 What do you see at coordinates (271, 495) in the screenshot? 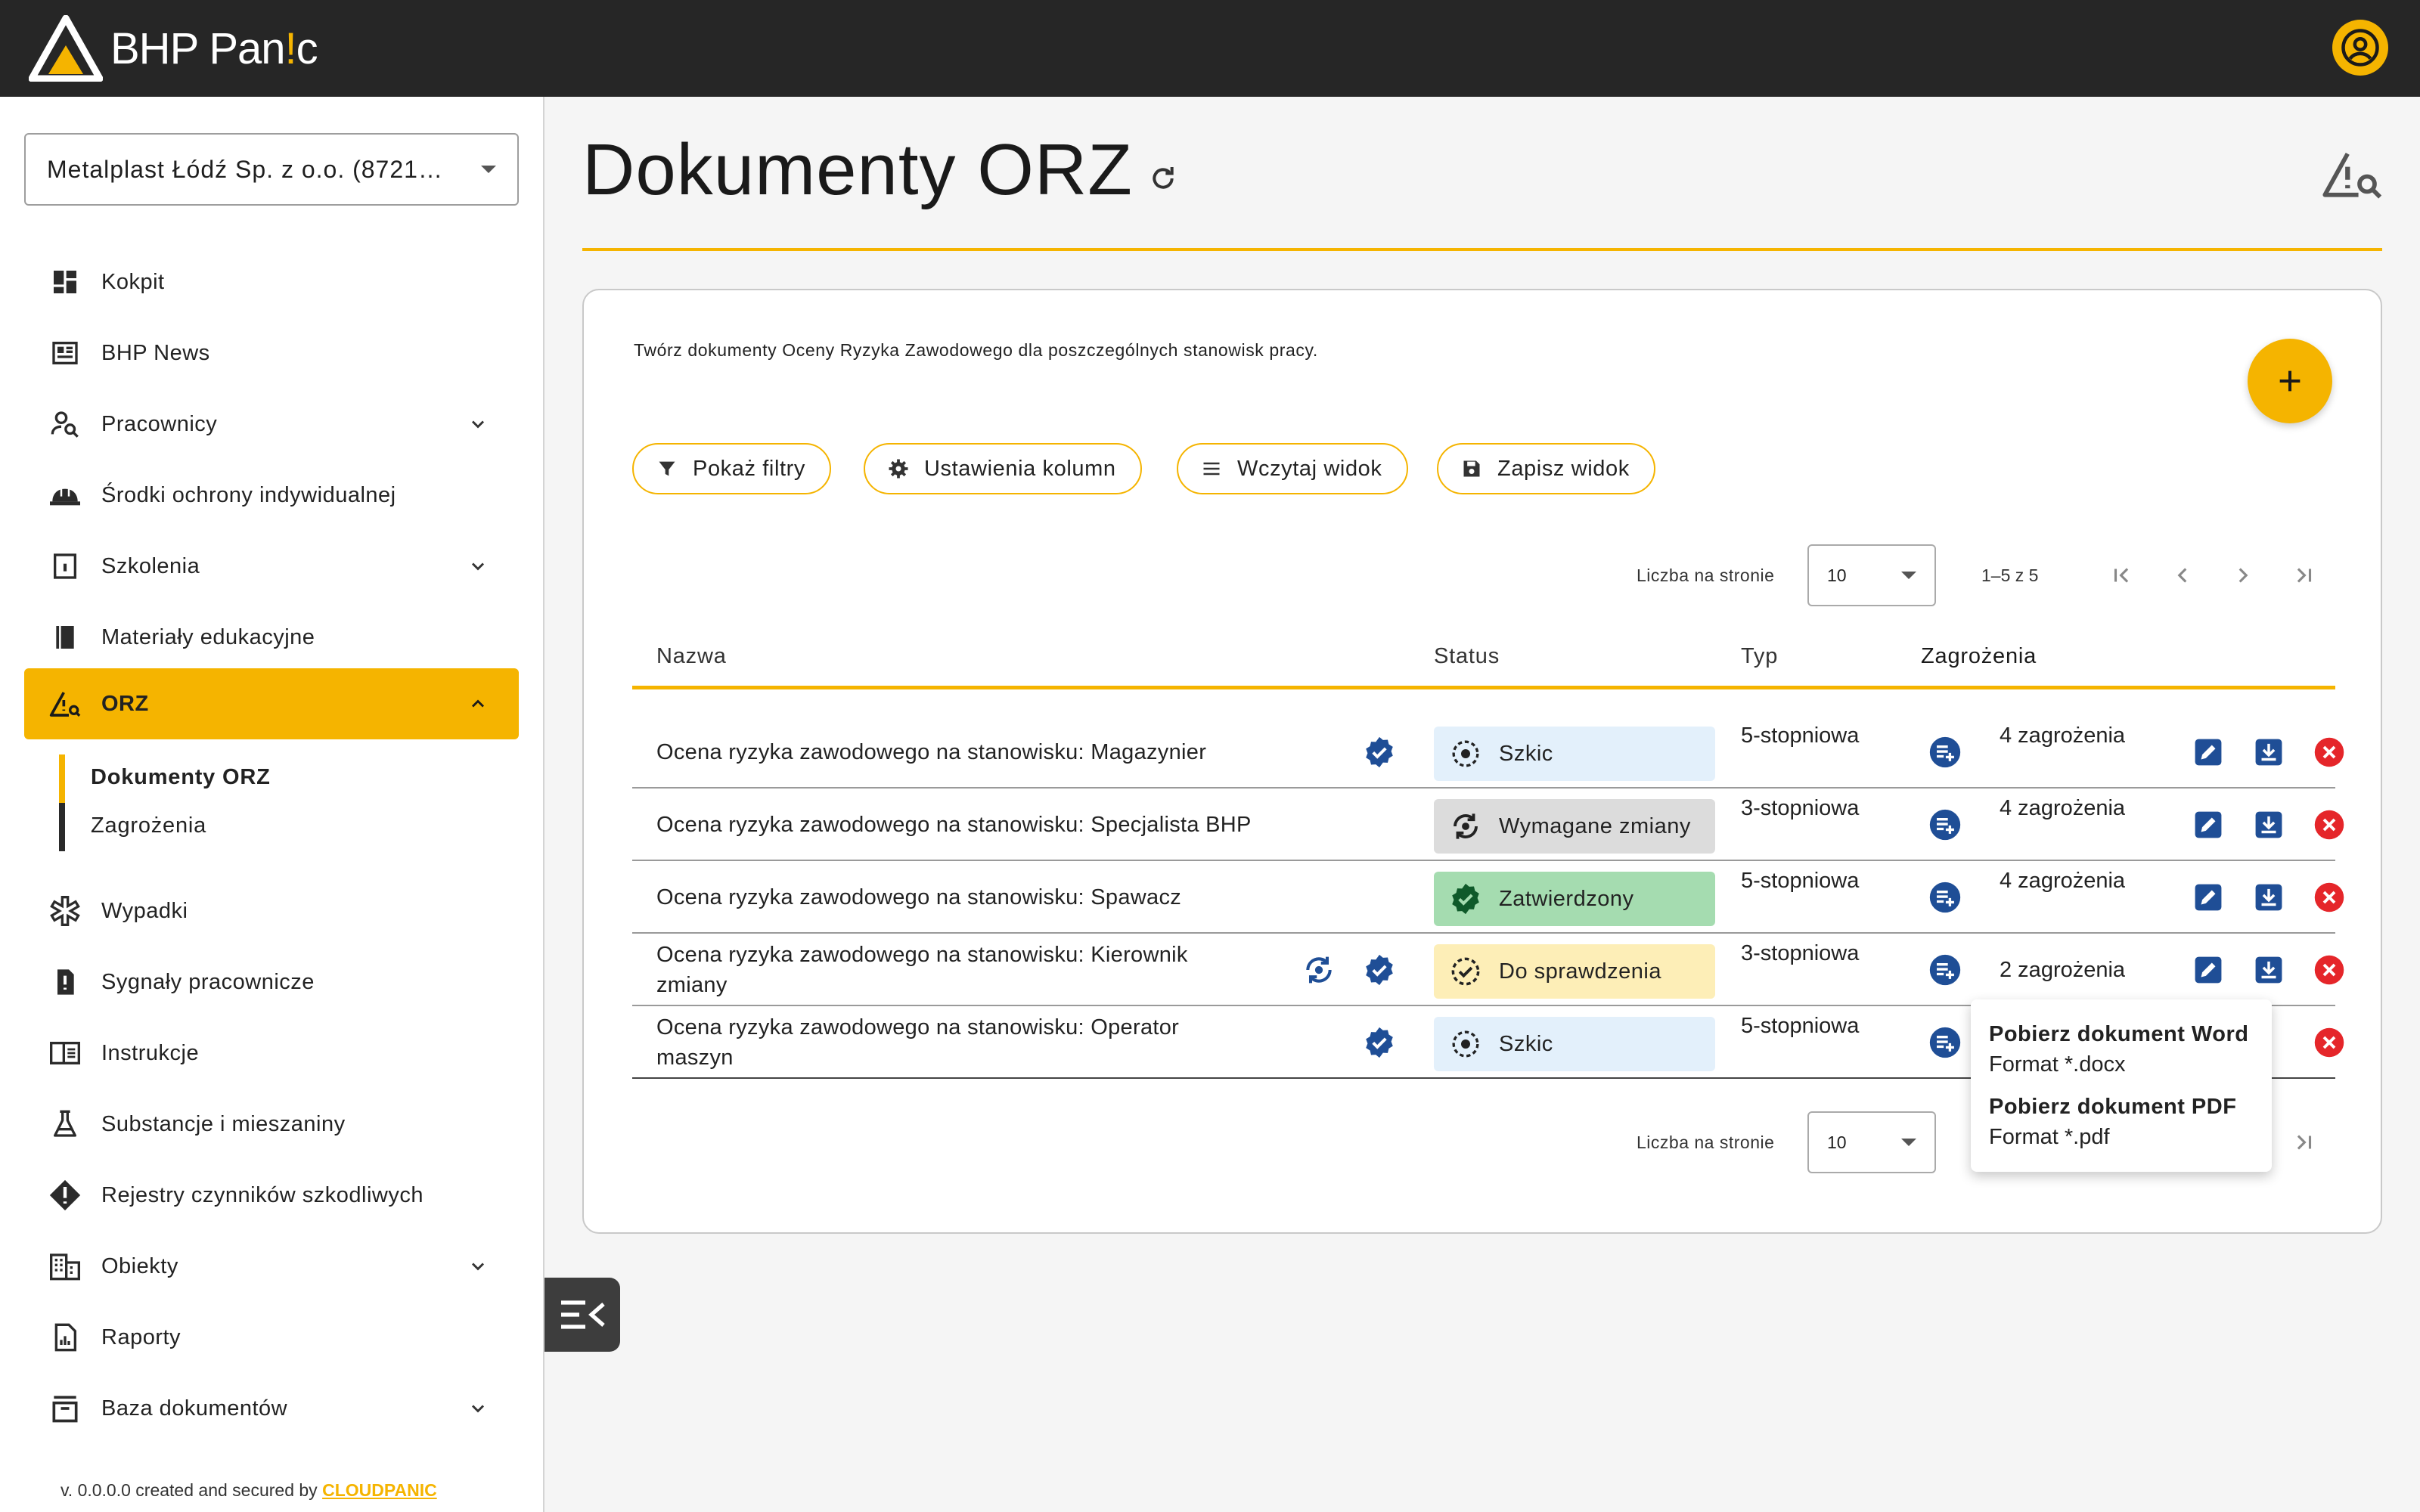
I see `sidebar-item-srodki-ochrony: Środki ochrony indywidualnej` at bounding box center [271, 495].